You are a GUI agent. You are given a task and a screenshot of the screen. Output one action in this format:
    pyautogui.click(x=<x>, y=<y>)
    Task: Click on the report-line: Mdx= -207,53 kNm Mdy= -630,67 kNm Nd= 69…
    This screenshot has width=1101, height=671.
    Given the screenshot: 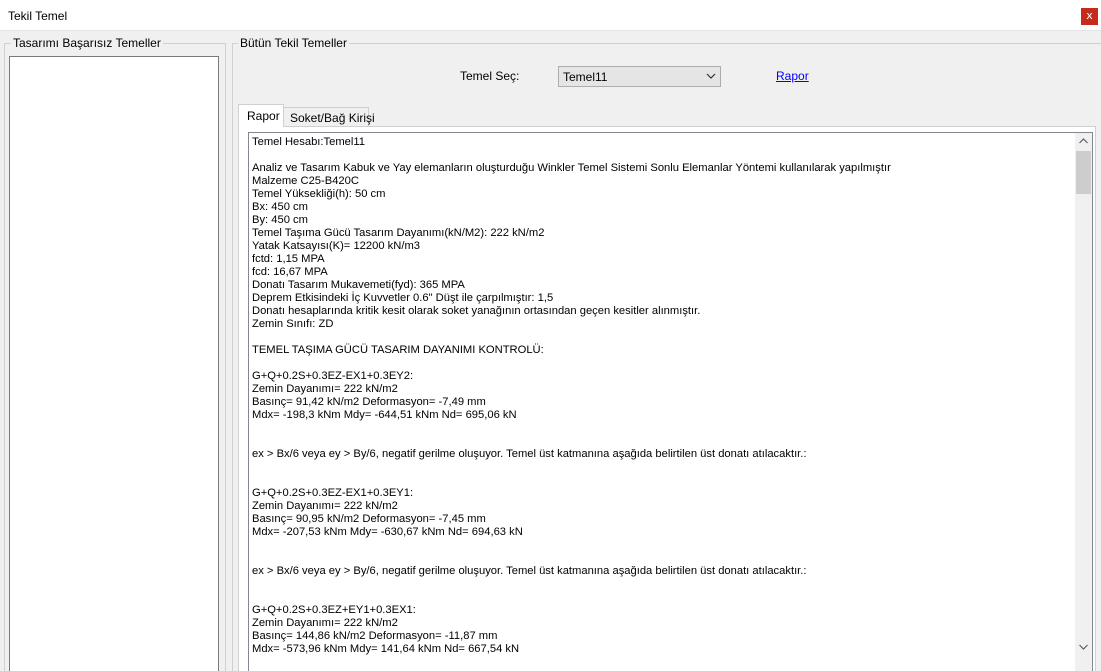 What is the action you would take?
    pyautogui.click(x=387, y=532)
    